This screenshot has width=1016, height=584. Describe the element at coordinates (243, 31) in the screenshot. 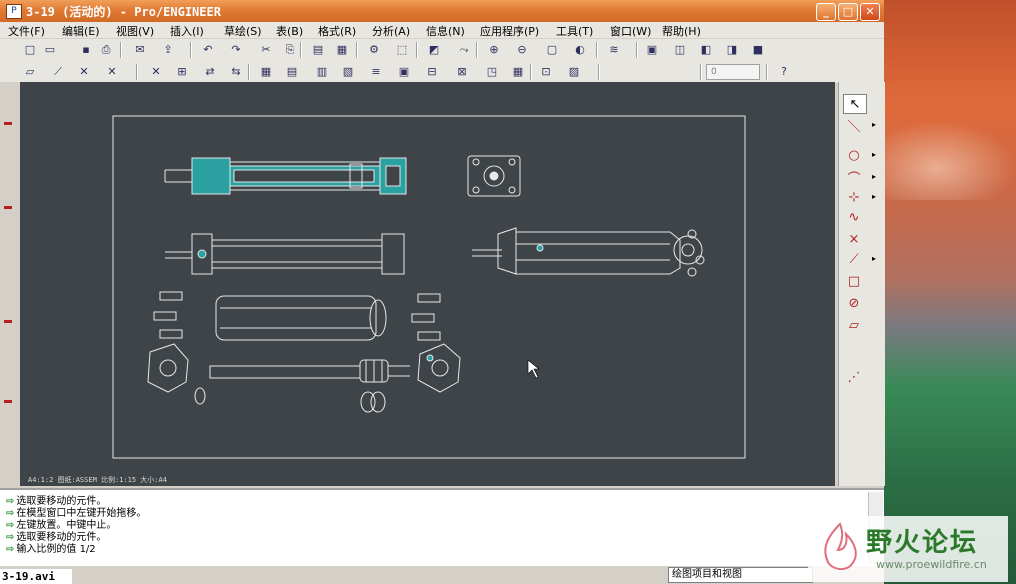

I see `menu-sketch: 草绘(S)` at that location.